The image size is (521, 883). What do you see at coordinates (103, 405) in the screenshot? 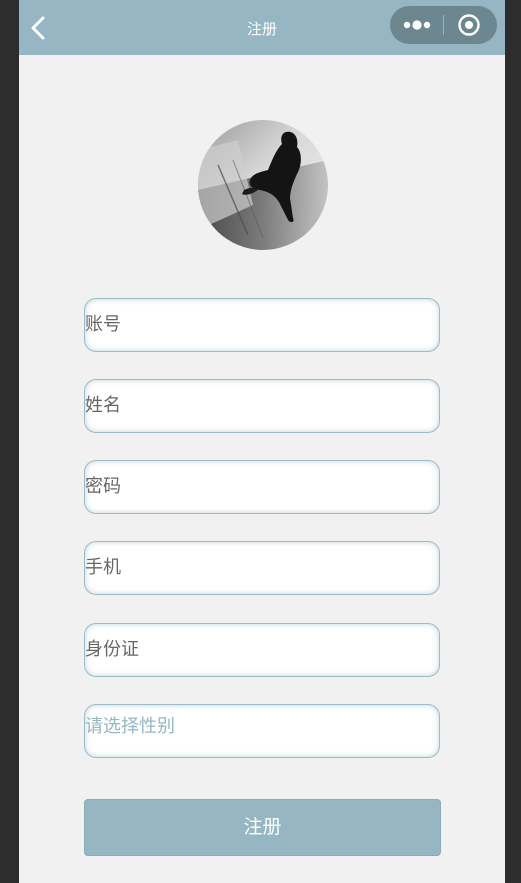
I see `name-placeholder: 姓名` at bounding box center [103, 405].